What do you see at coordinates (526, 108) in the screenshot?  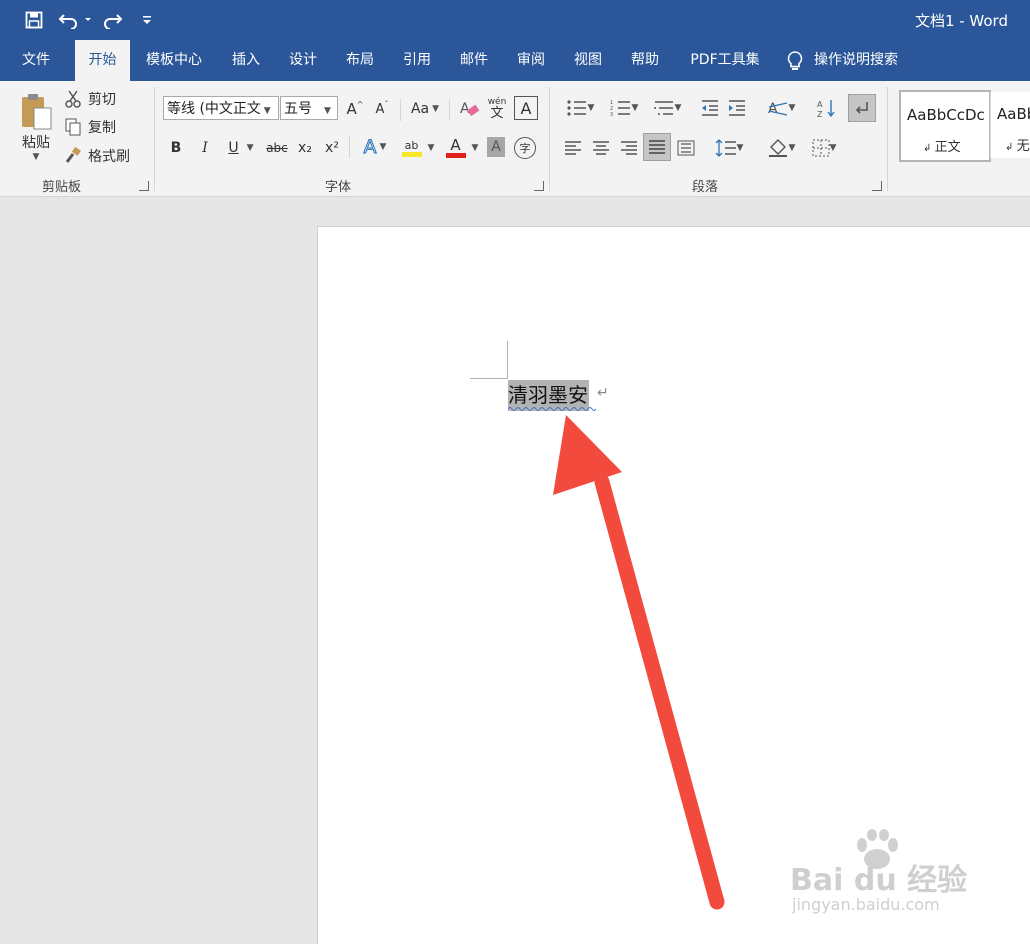 I see `character-border-button: A` at bounding box center [526, 108].